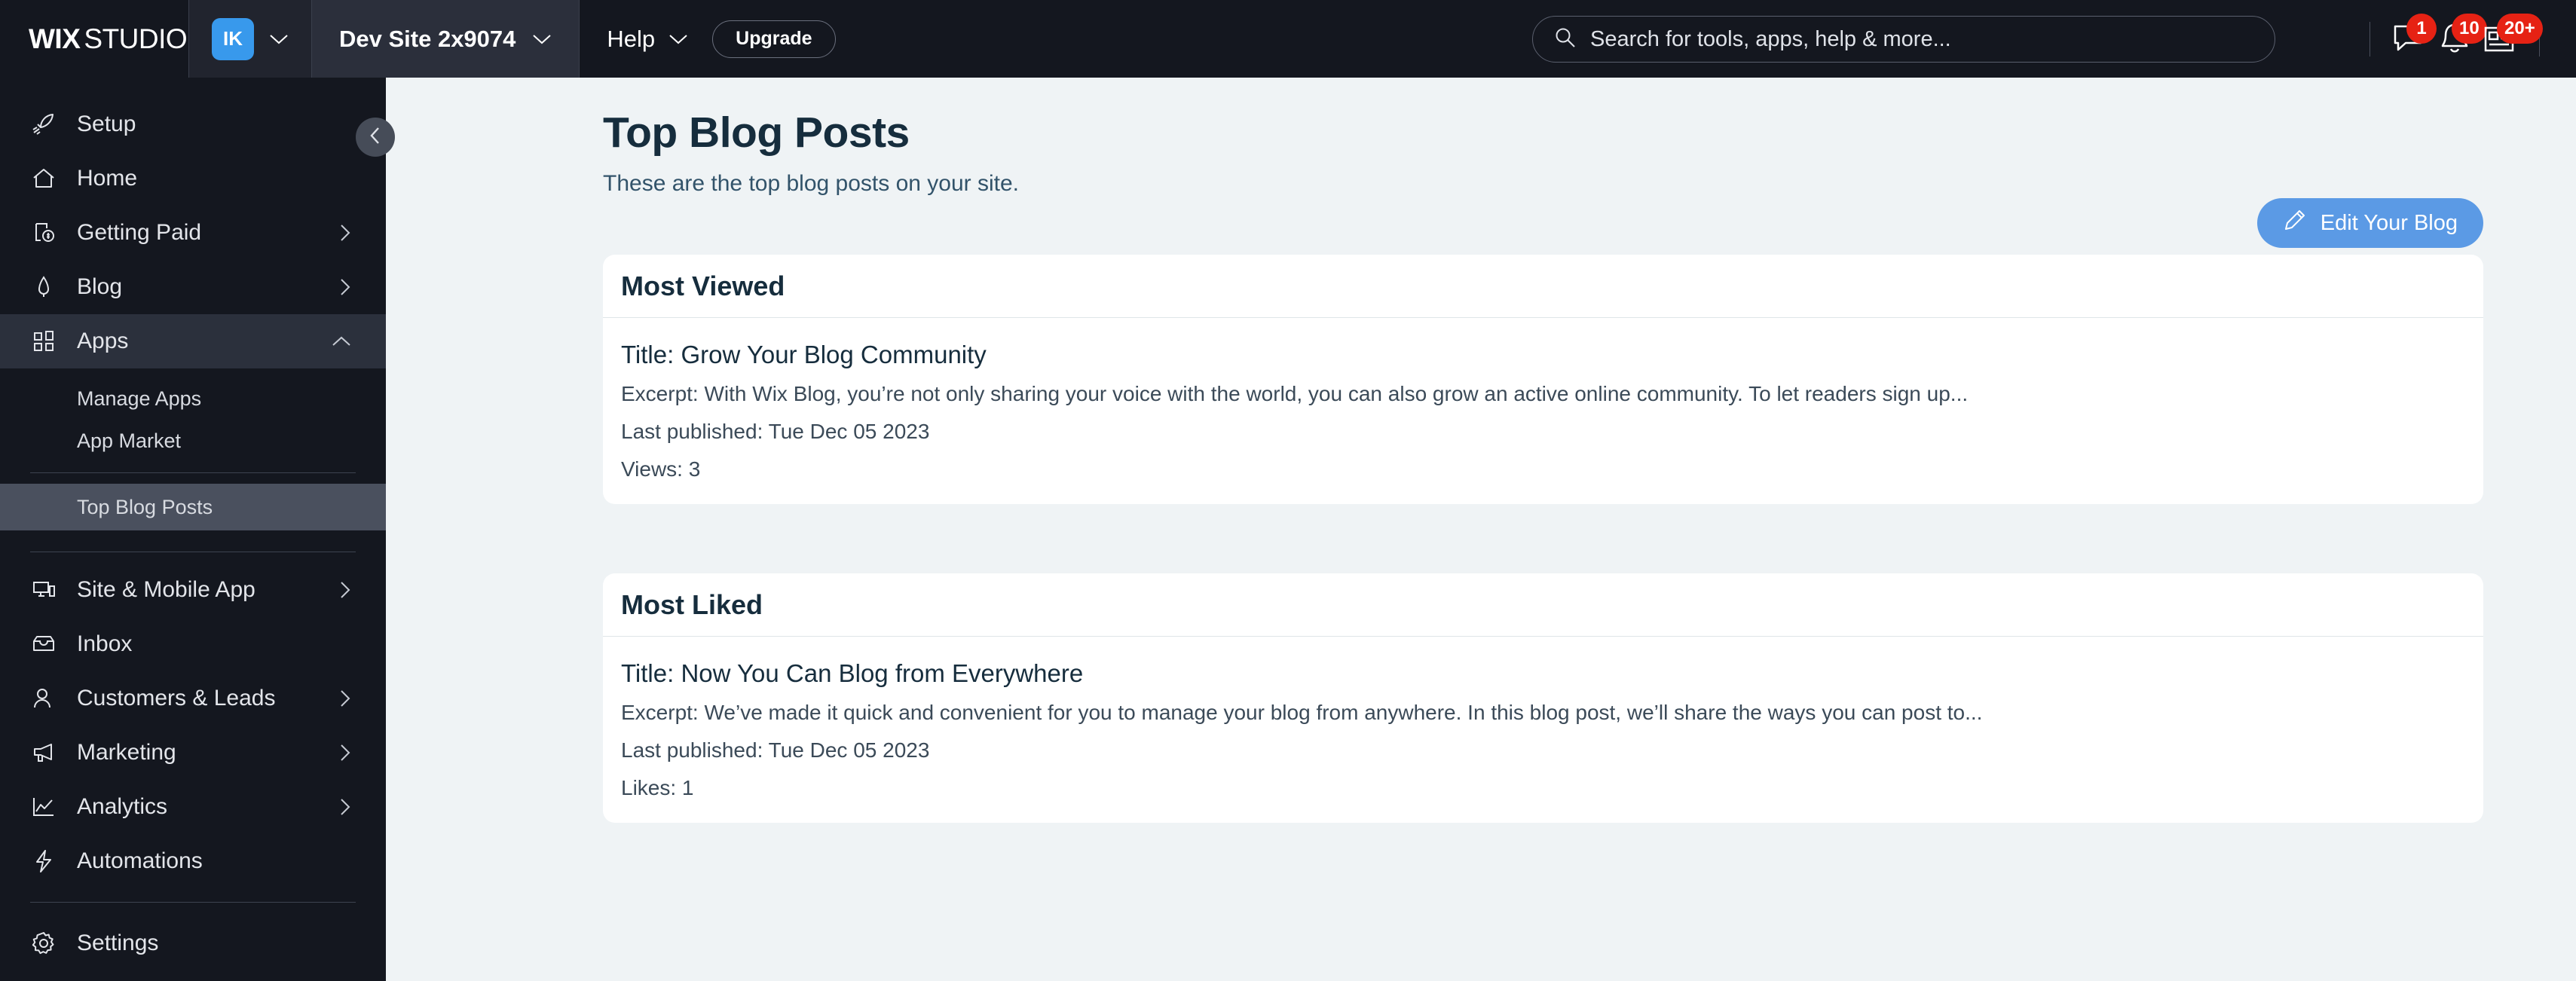  Describe the element at coordinates (703, 285) in the screenshot. I see `card-heading: Most Viewed` at that location.